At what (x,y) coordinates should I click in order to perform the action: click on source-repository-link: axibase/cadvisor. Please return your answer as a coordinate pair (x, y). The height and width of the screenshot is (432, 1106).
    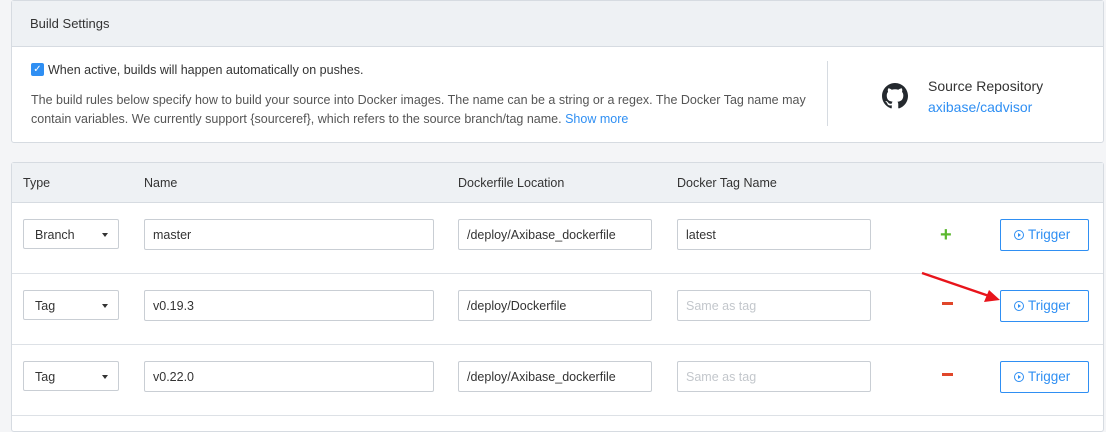
    Looking at the image, I should click on (980, 107).